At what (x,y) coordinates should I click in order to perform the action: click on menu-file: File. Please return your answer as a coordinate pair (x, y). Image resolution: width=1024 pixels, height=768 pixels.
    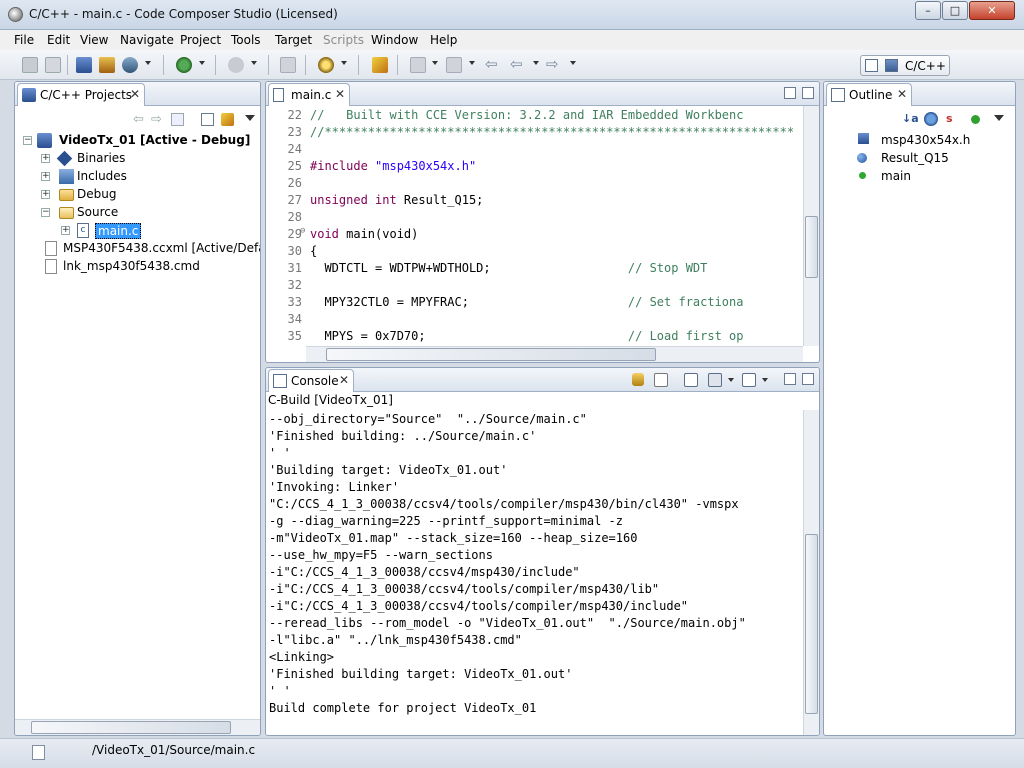
    Looking at the image, I should click on (24, 40).